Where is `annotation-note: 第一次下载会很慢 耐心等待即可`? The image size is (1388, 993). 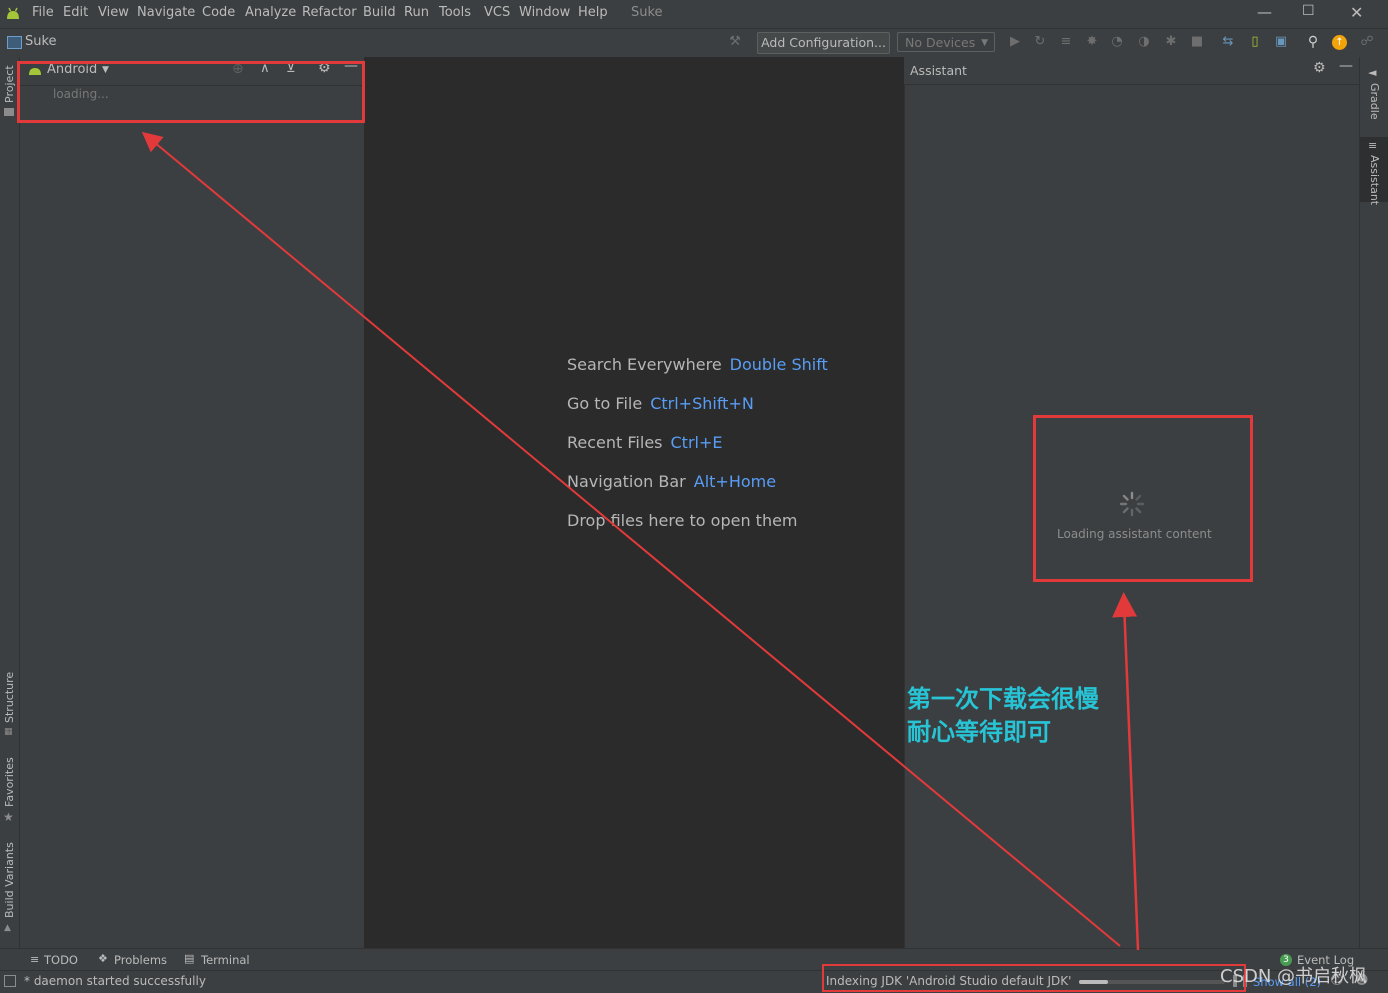
annotation-note: 第一次下载会很慢 耐心等待即可 is located at coordinates (1003, 716).